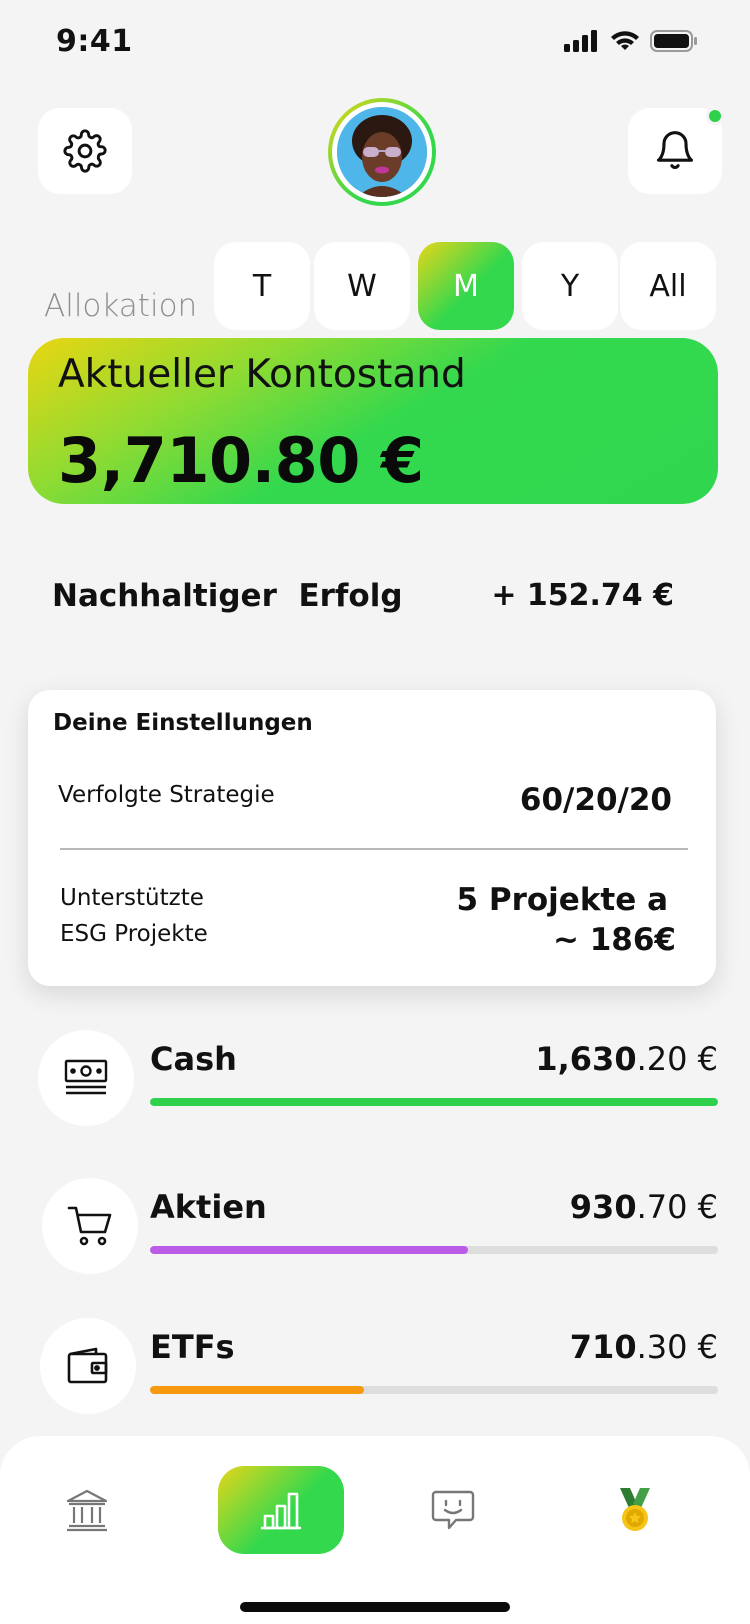 This screenshot has height=1624, width=750. Describe the element at coordinates (375, 1607) in the screenshot. I see `home-indicator` at that location.